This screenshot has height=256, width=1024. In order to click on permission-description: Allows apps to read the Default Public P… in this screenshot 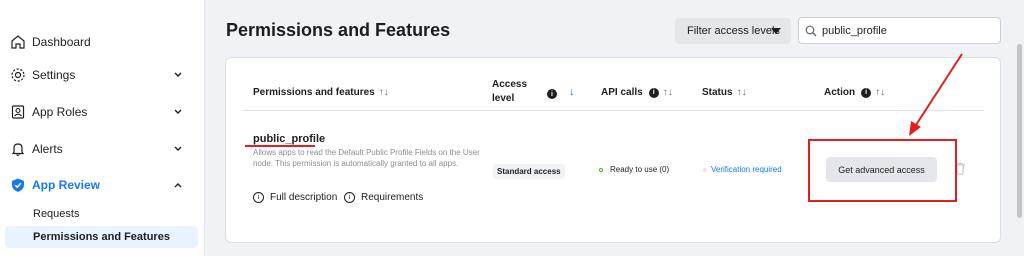, I will do `click(366, 158)`.